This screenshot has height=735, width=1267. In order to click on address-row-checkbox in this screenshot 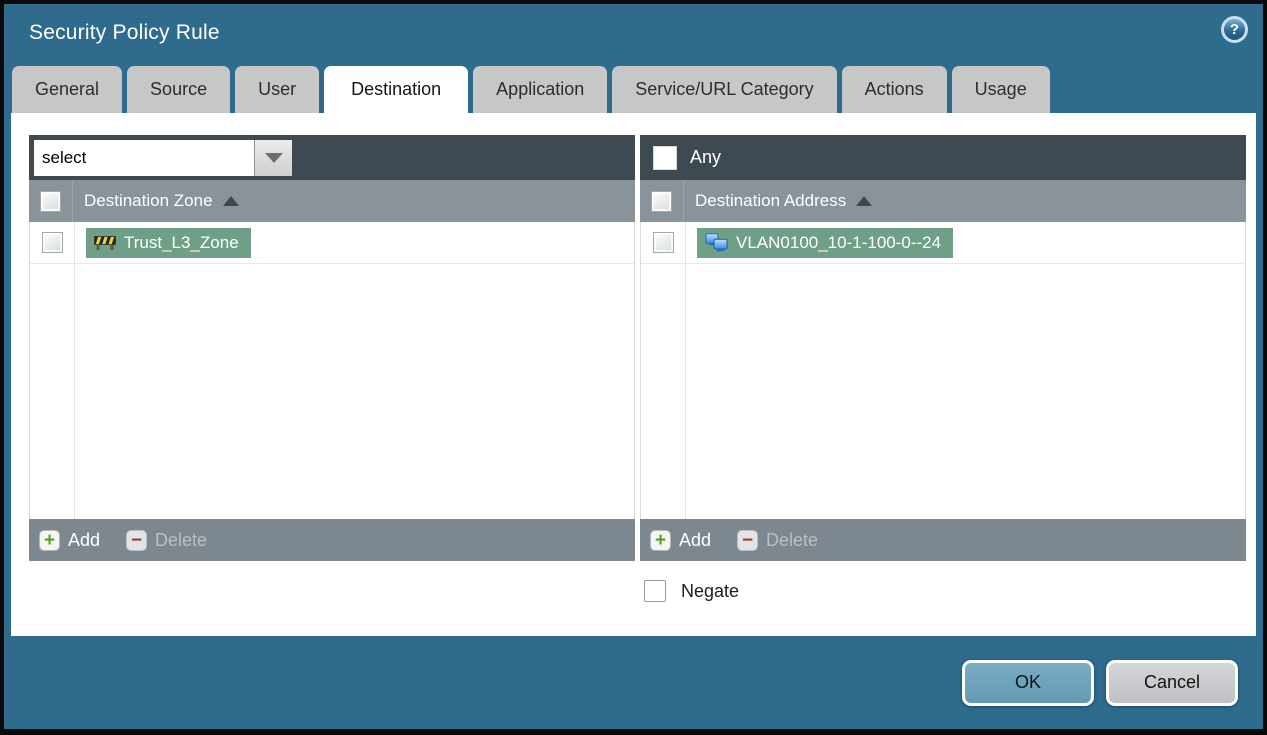, I will do `click(663, 242)`.